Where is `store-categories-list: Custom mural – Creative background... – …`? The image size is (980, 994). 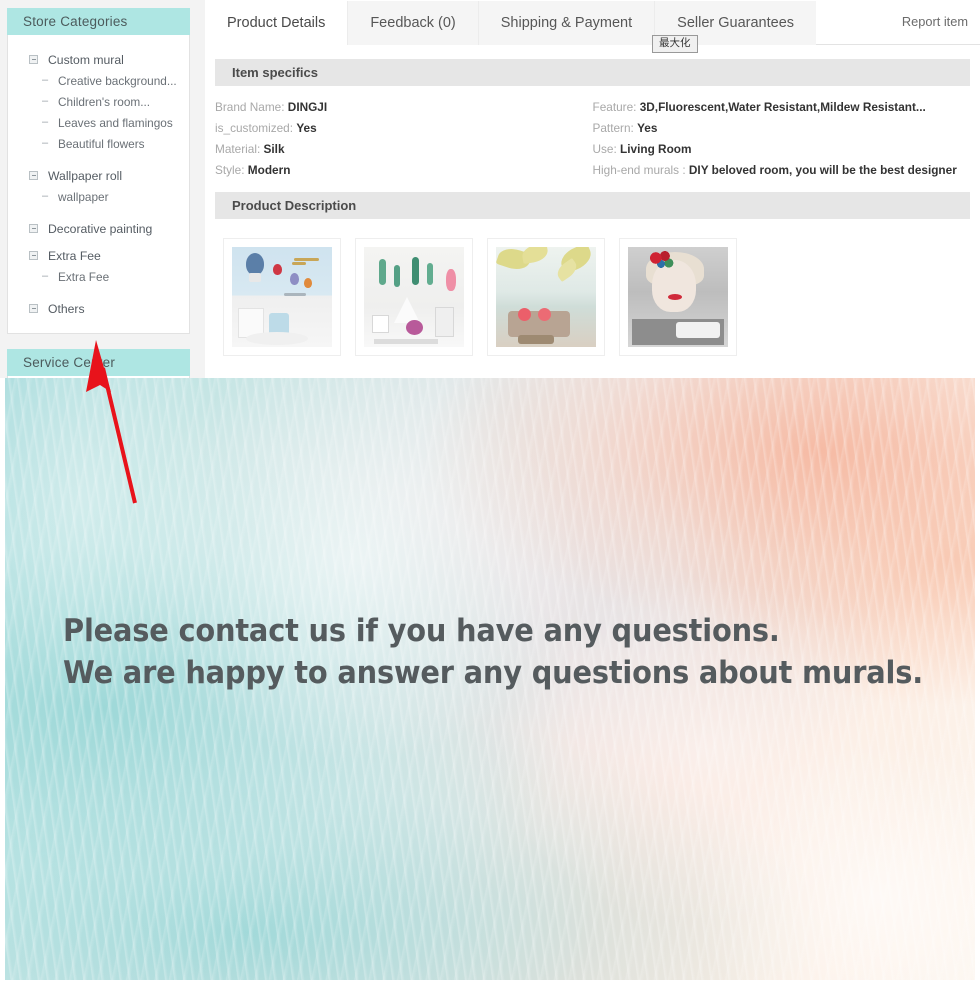
store-categories-list: Custom mural – Creative background... – … is located at coordinates (98, 184).